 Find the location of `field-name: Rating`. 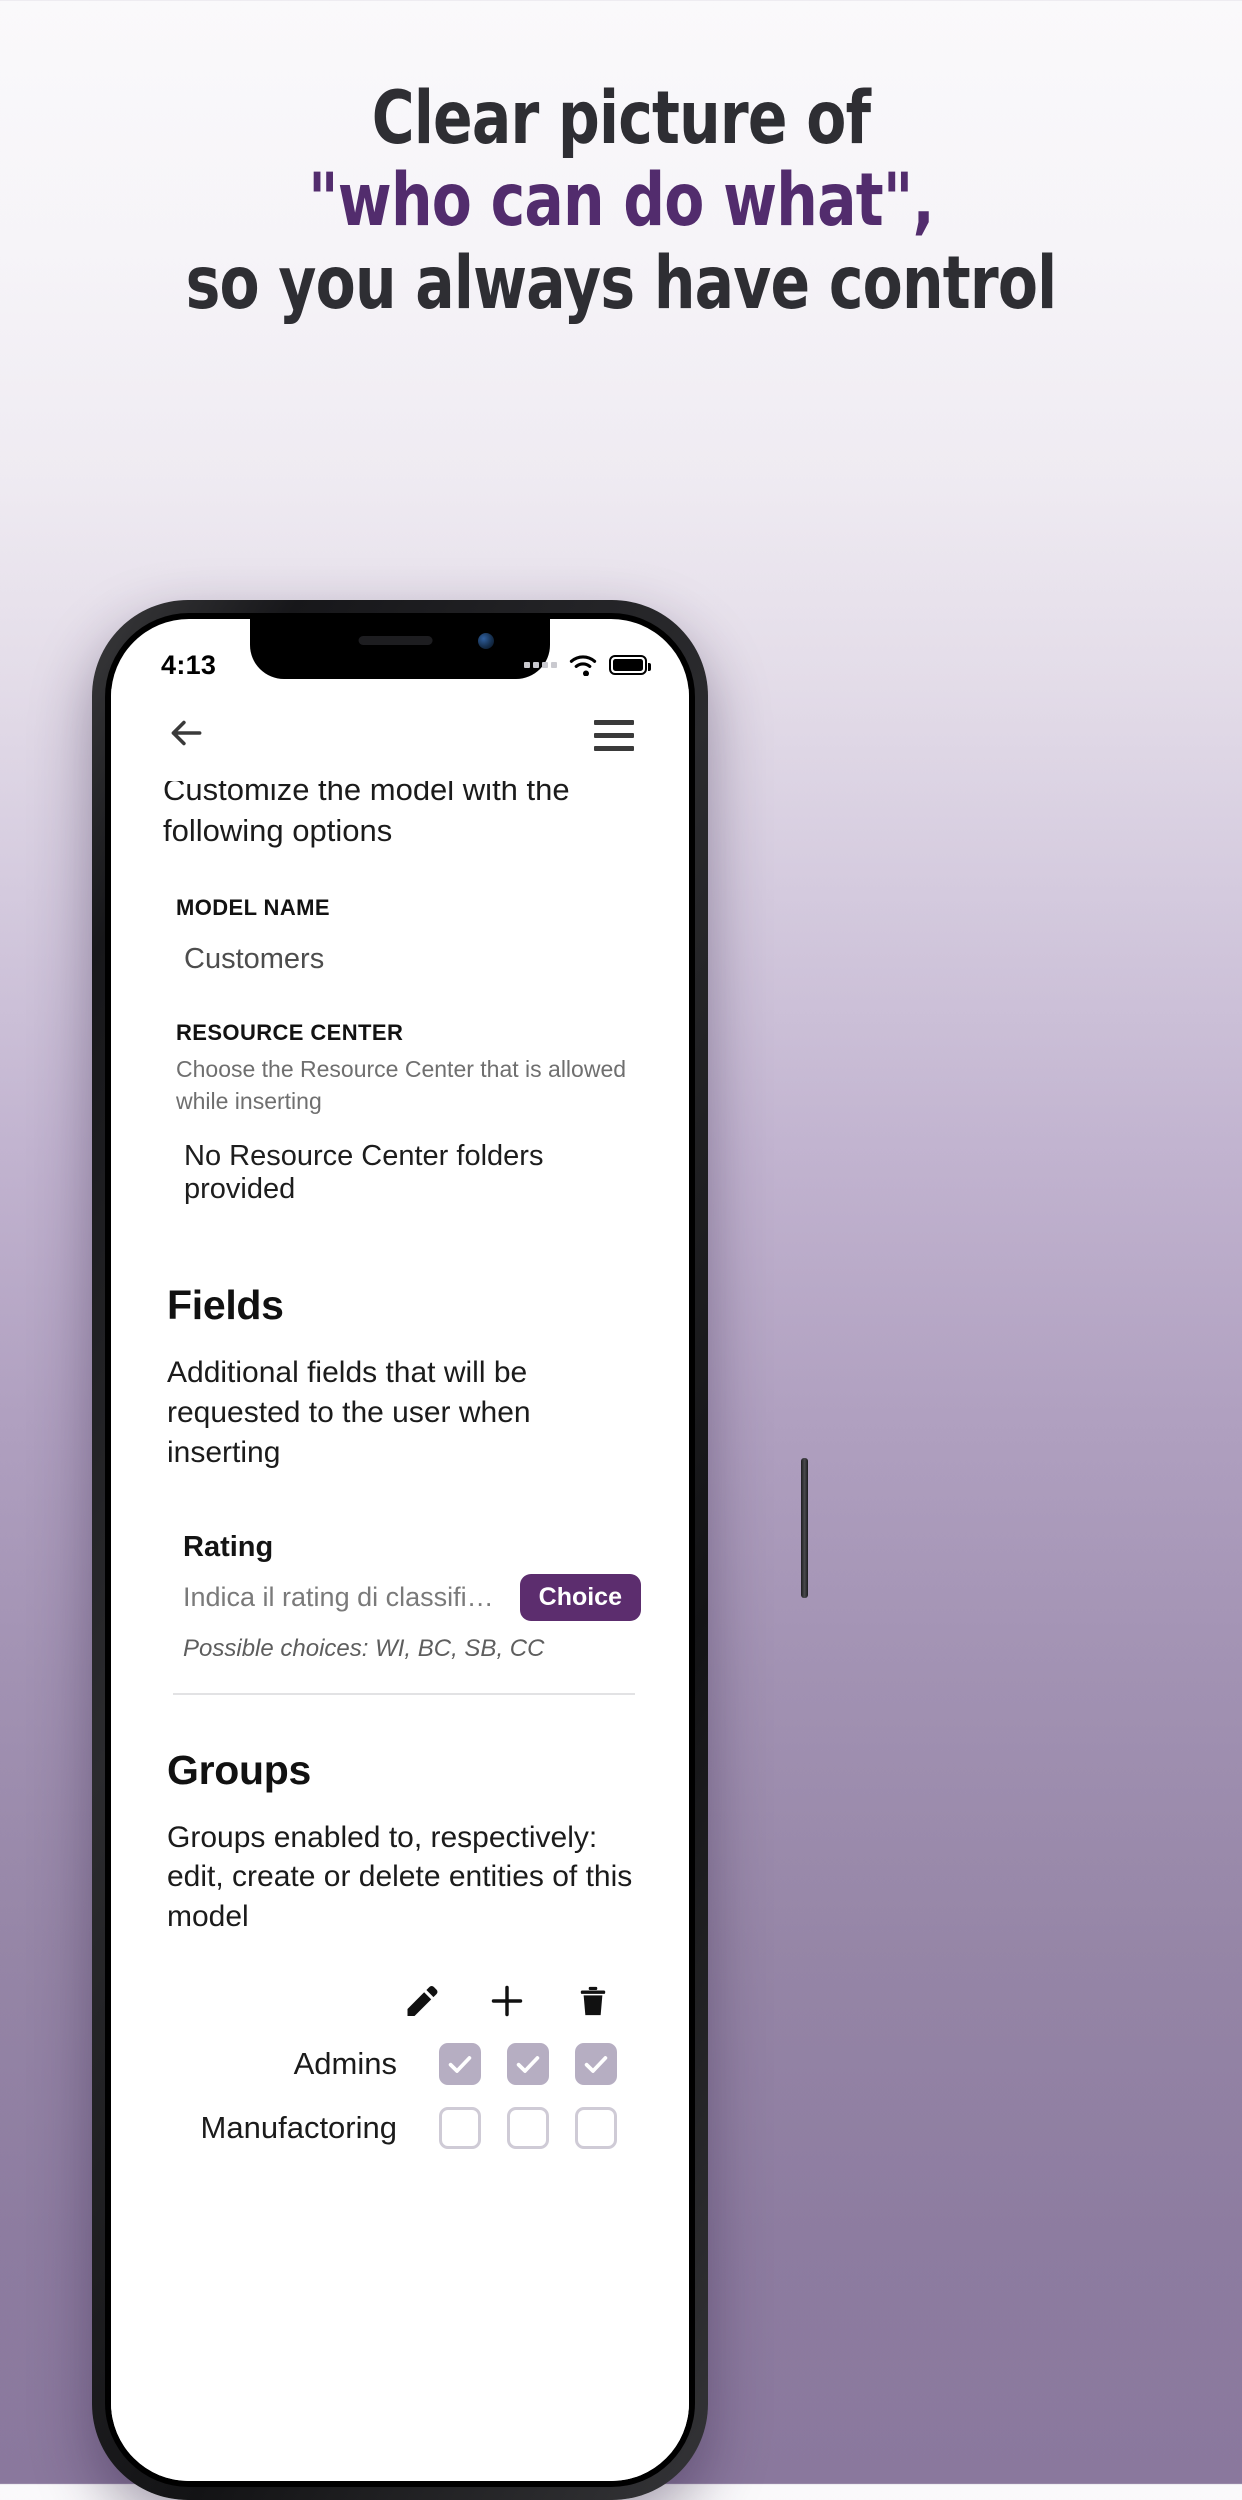

field-name: Rating is located at coordinates (228, 1546).